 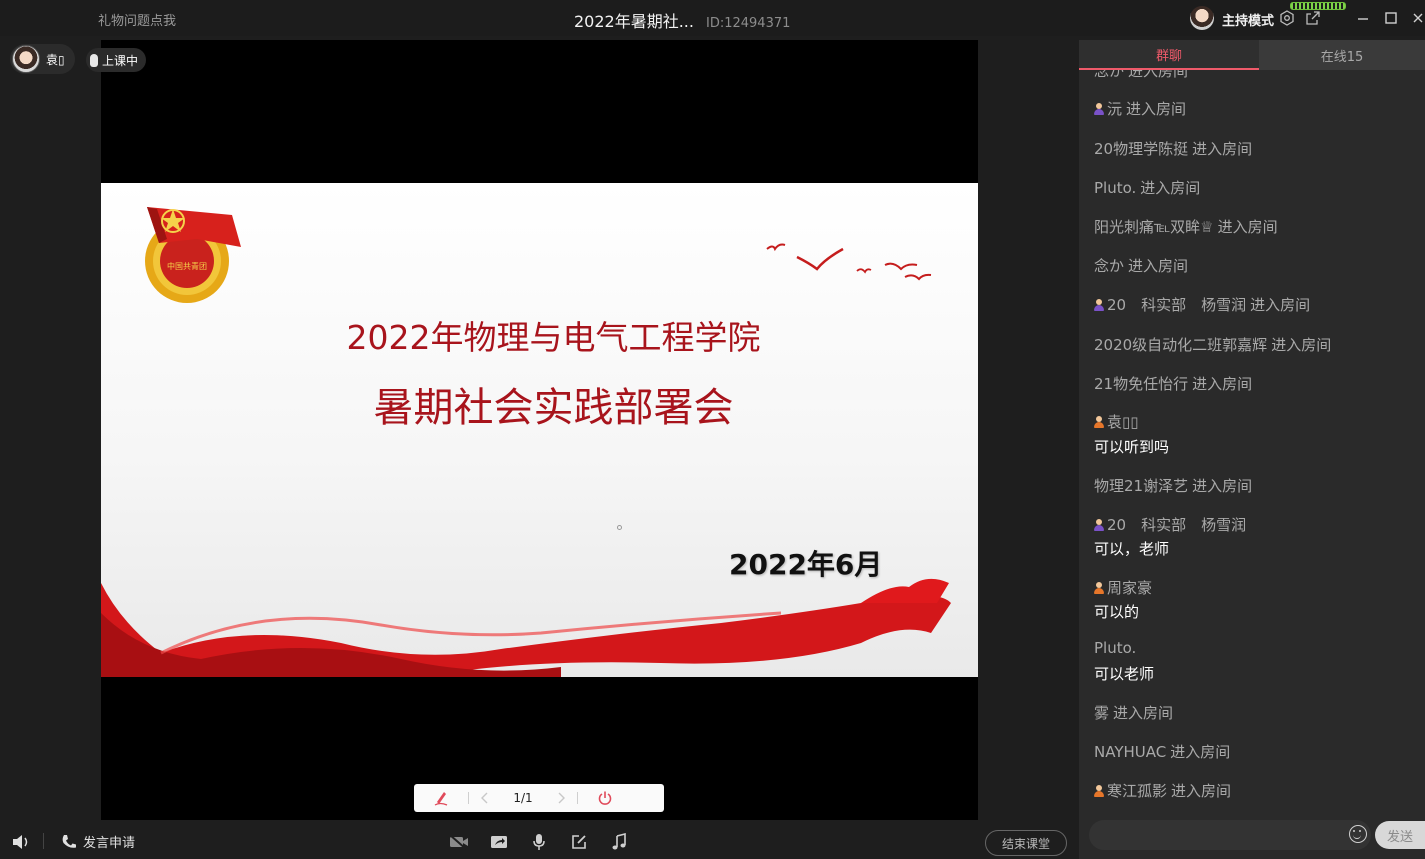 I want to click on class-status-badge: 上课中, so click(x=116, y=60).